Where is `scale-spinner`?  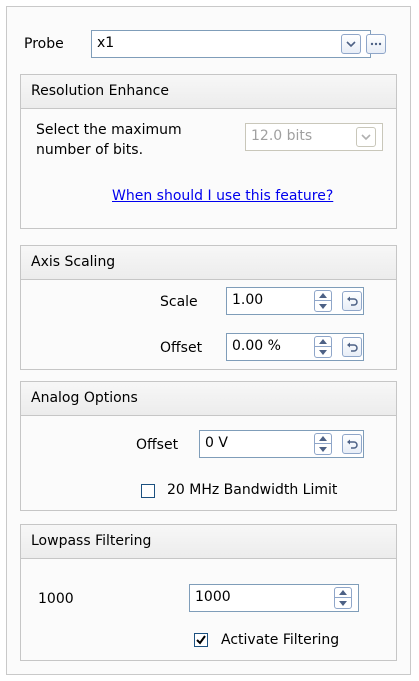
scale-spinner is located at coordinates (323, 301).